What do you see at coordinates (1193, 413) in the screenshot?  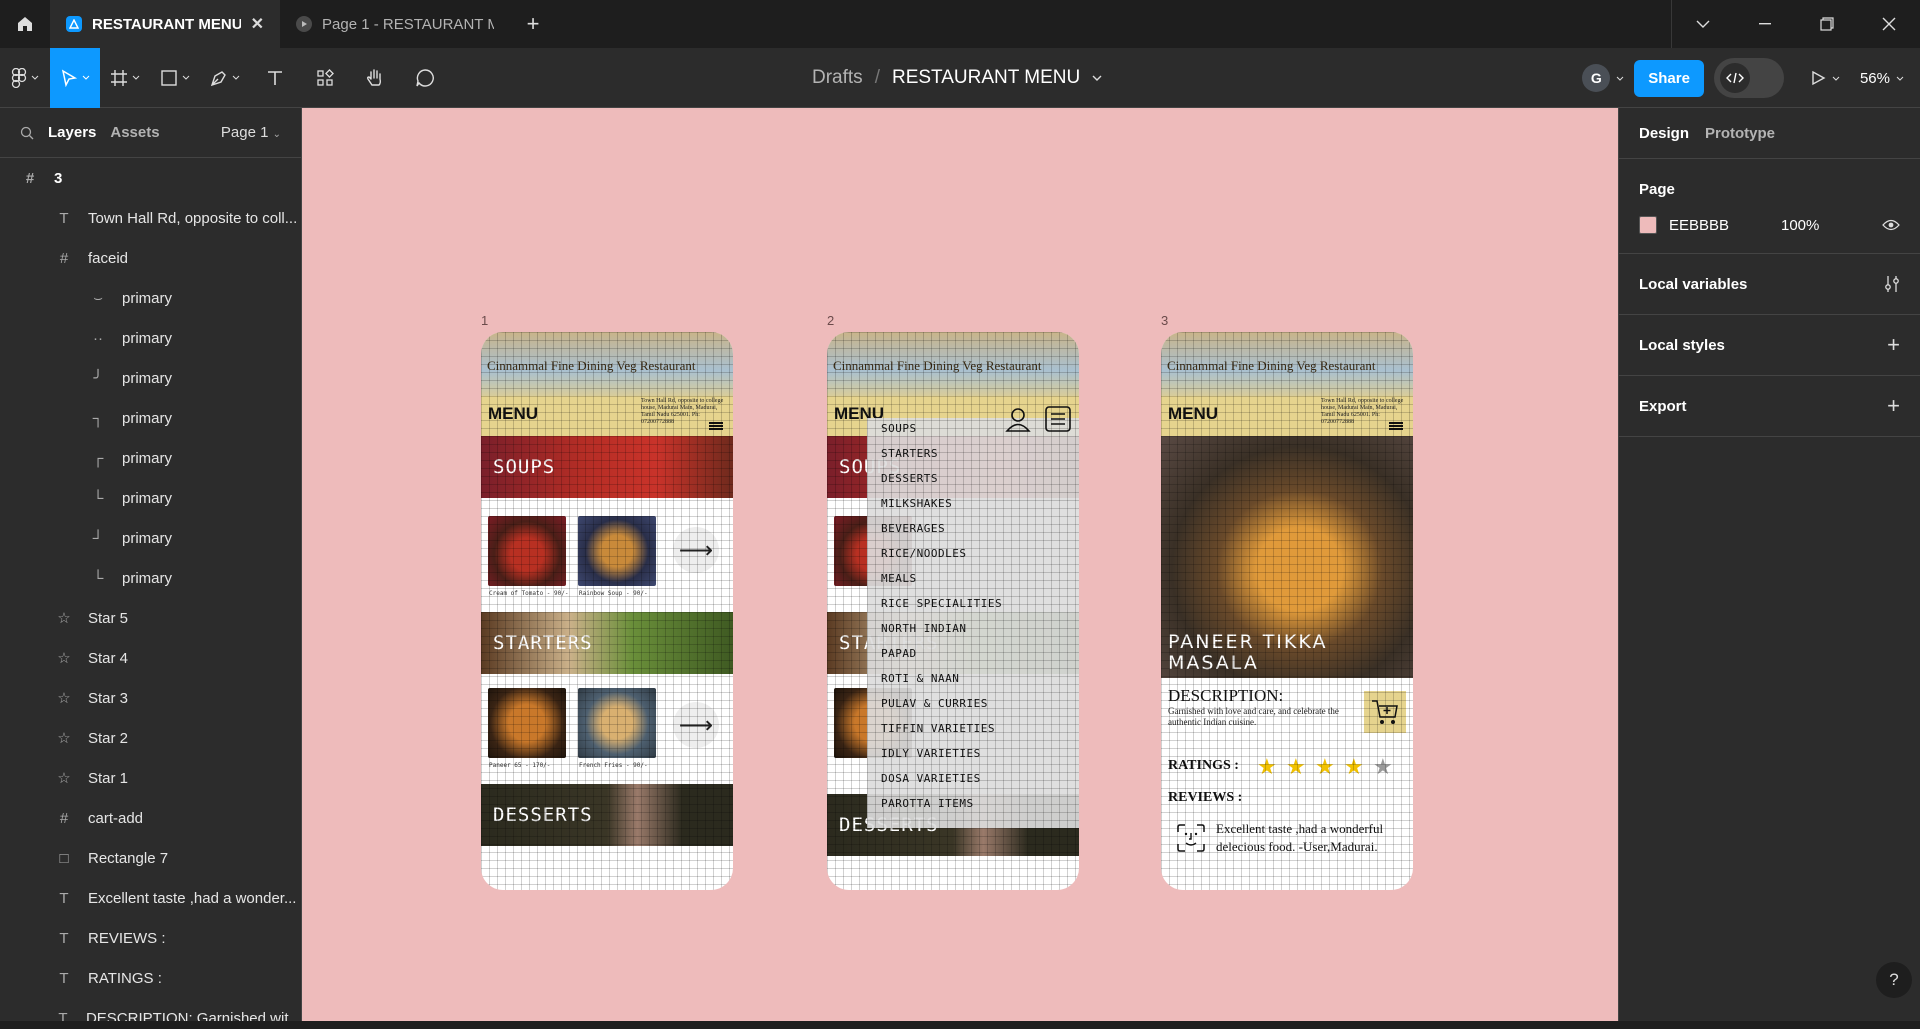 I see `menu-title: MENU` at bounding box center [1193, 413].